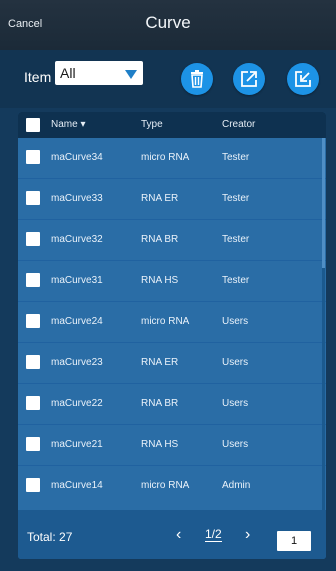 This screenshot has width=336, height=571. I want to click on pagination-bar: Total: 27 ‹ 1/2 › 1, so click(172, 534).